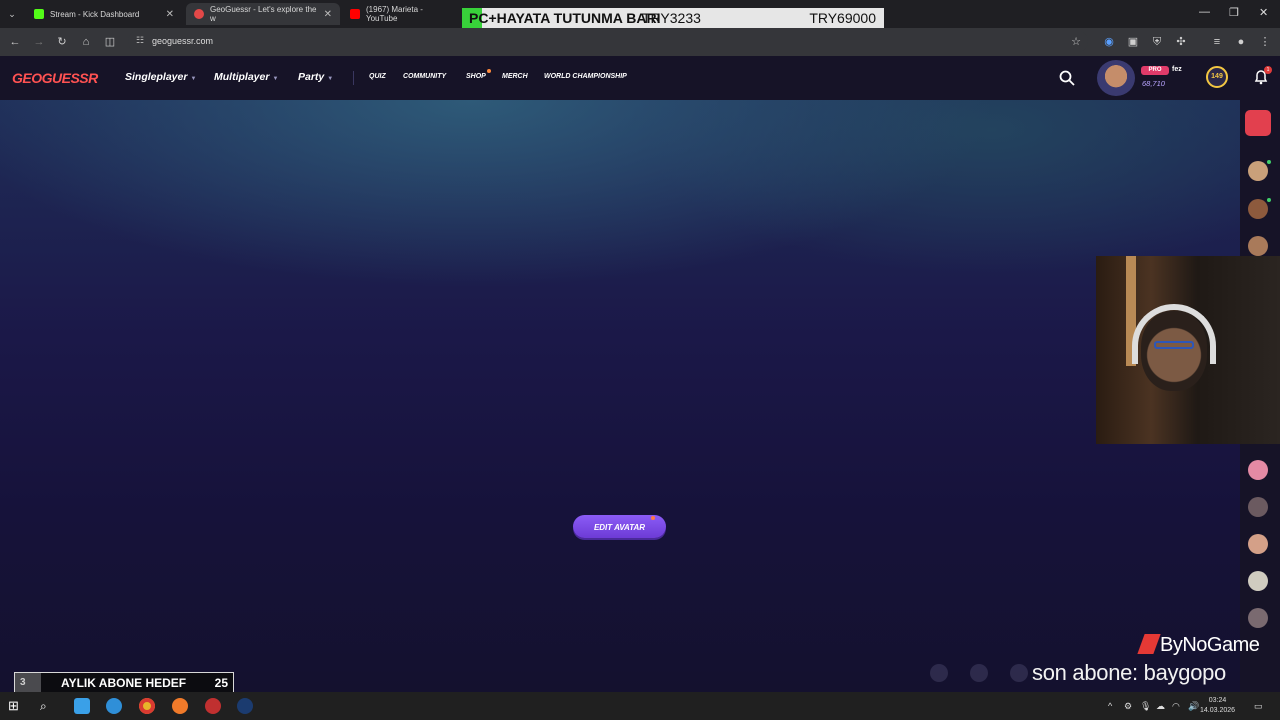  I want to click on donation-goal-current: TRY3233, so click(671, 18).